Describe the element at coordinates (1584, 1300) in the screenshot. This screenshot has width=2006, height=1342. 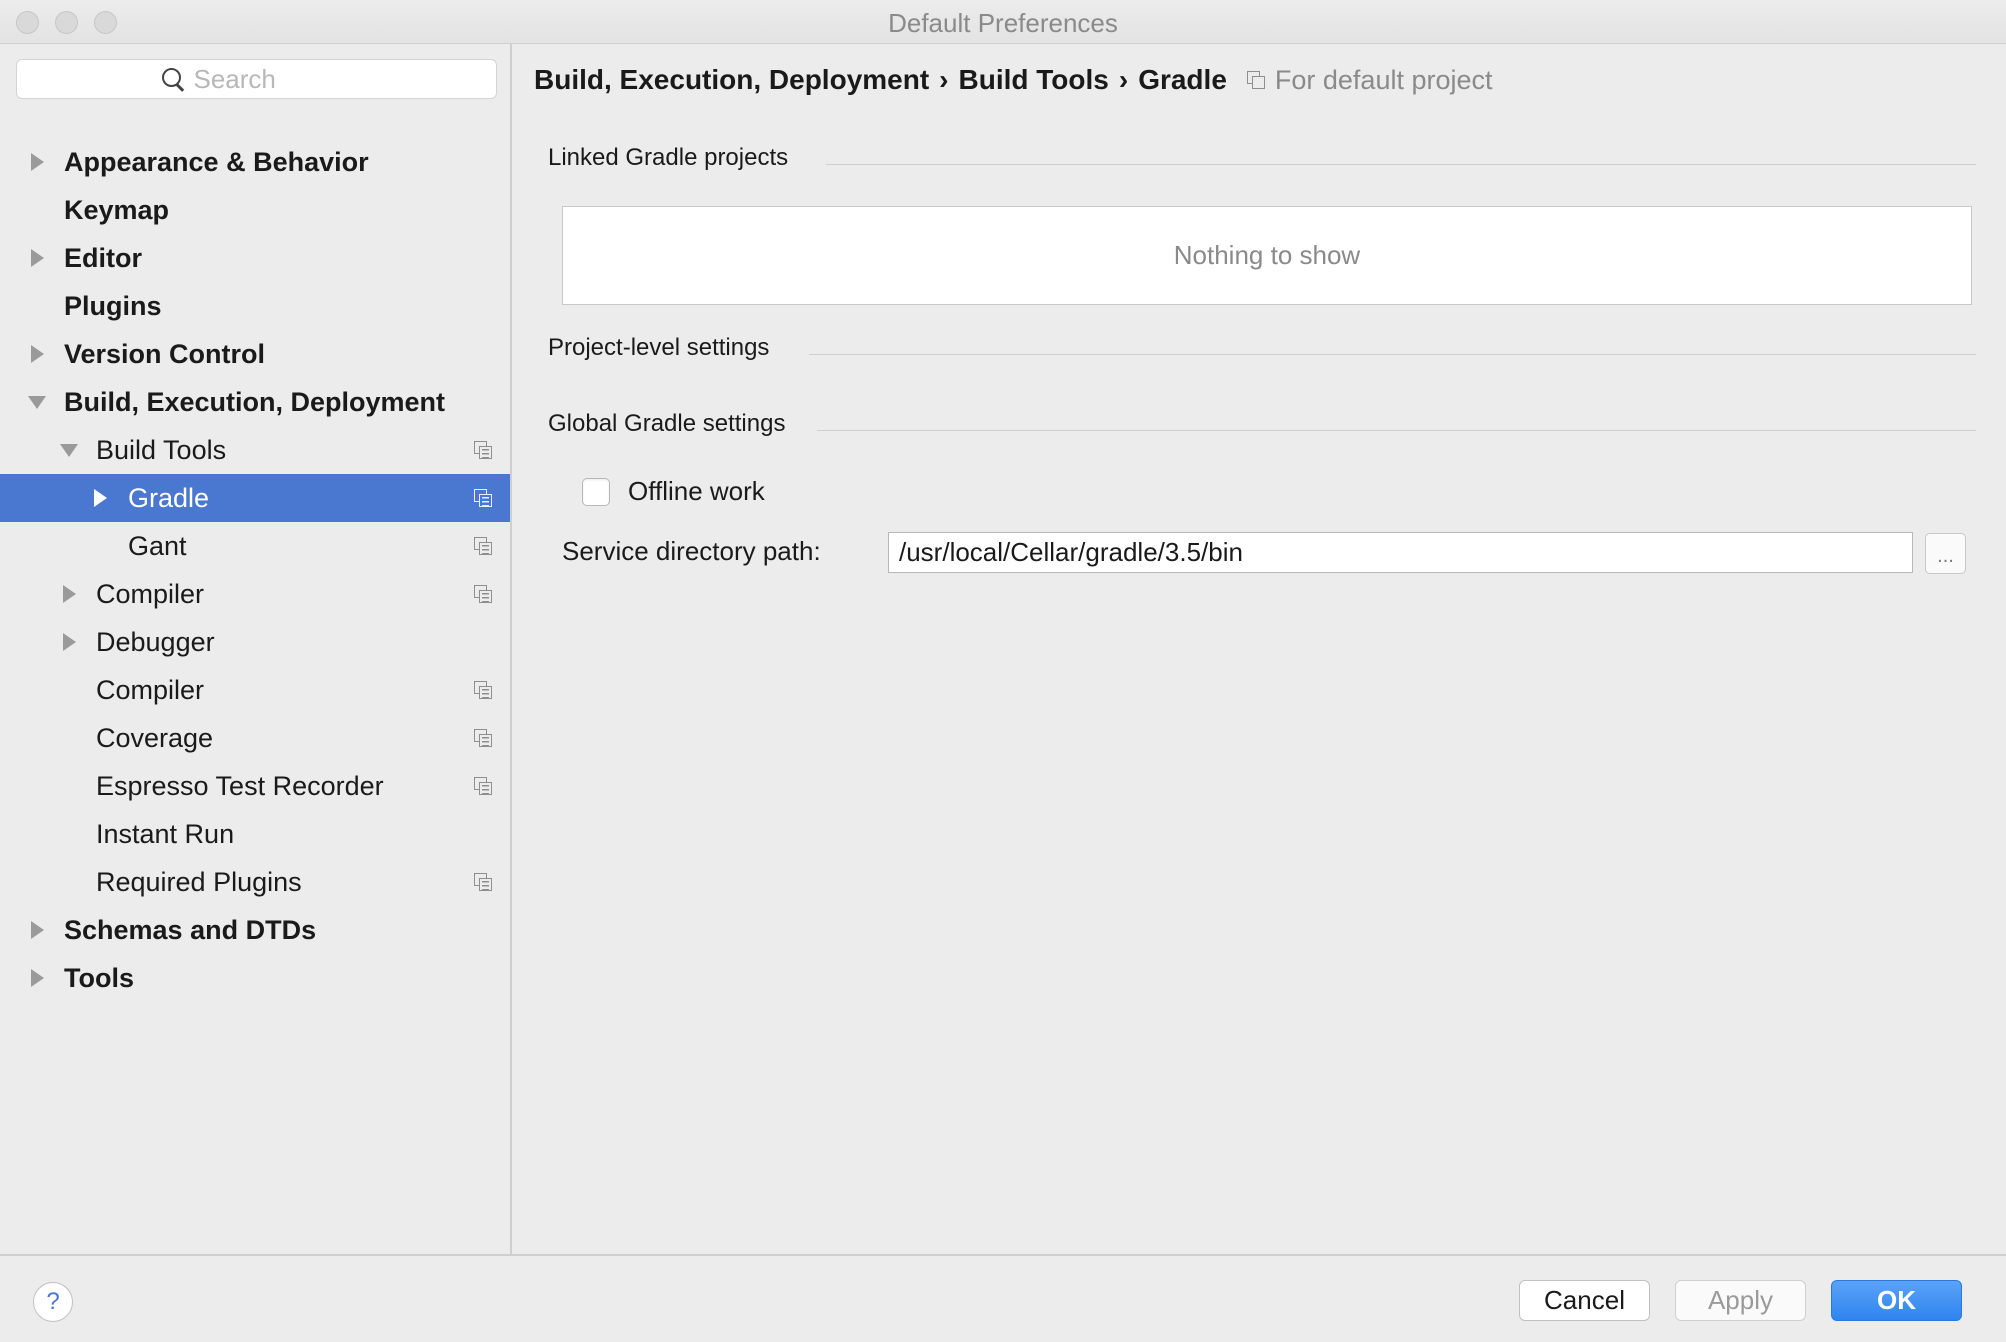
I see `cancel-button: Cancel` at that location.